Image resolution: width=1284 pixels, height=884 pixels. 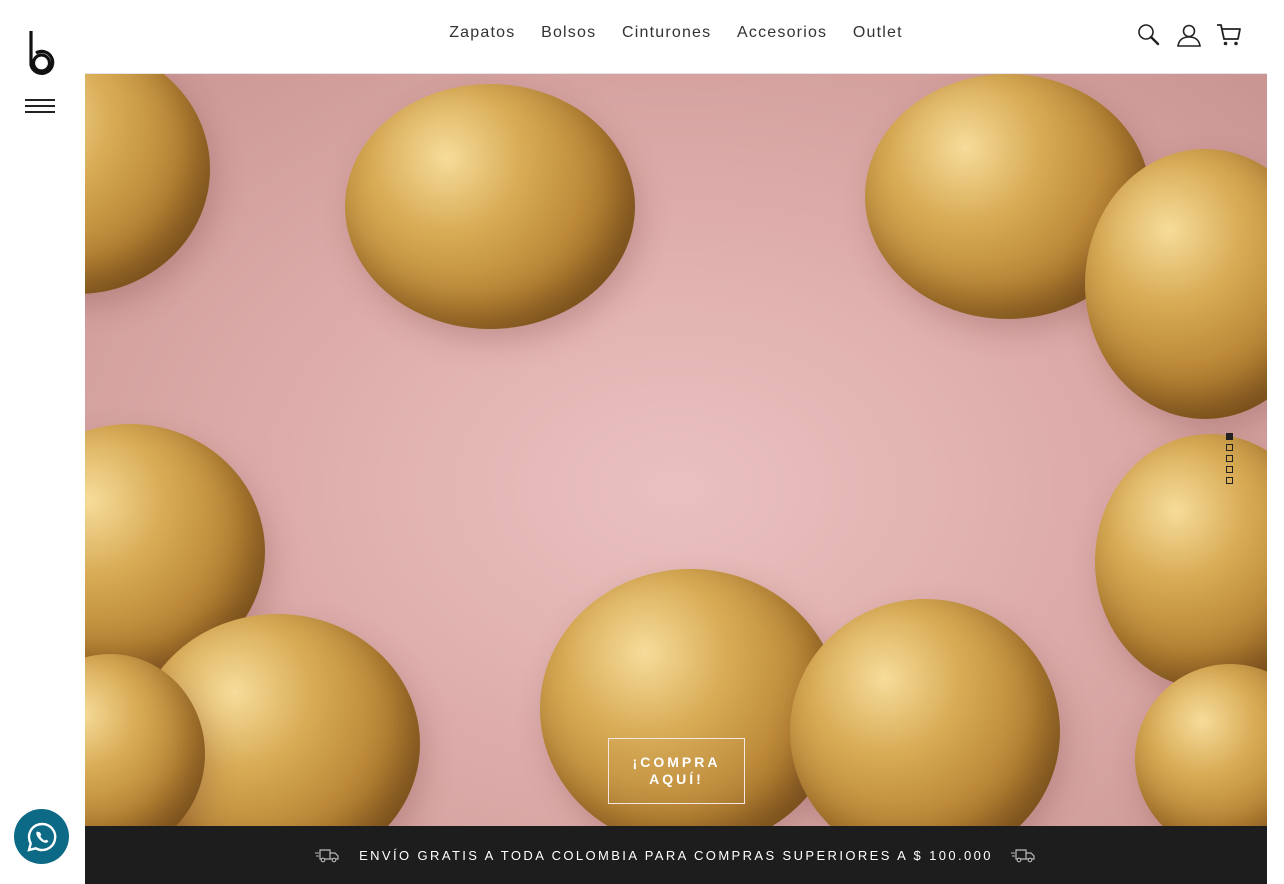 I want to click on search-icon, so click(x=1149, y=35).